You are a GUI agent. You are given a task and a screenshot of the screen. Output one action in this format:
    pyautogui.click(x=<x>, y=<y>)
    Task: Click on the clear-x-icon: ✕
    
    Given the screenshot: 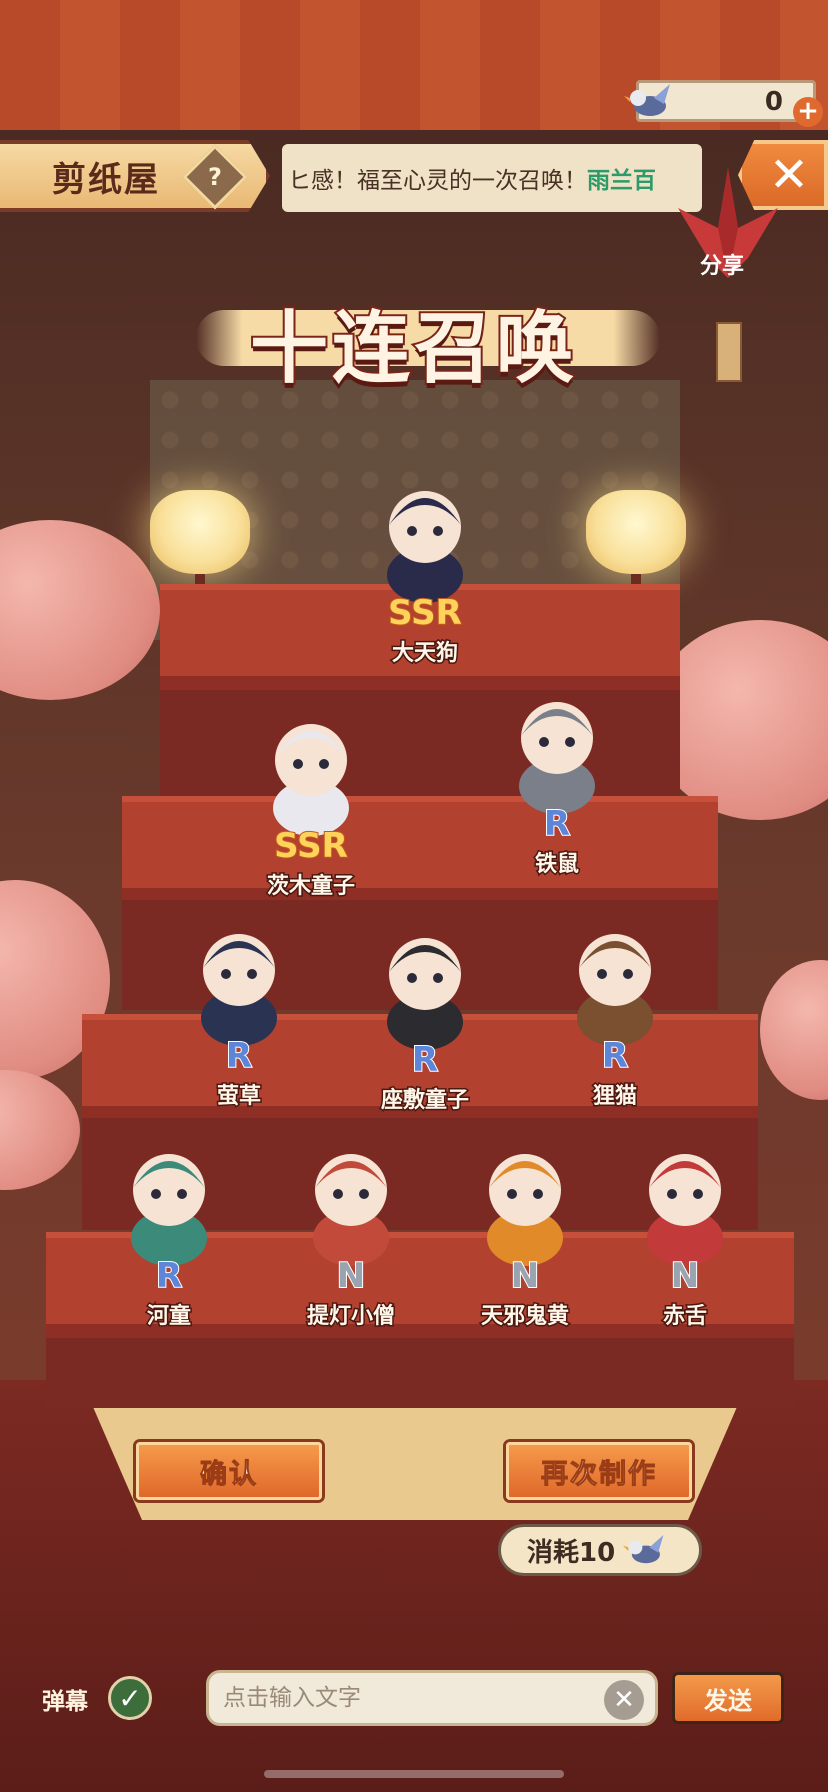 What is the action you would take?
    pyautogui.click(x=624, y=1700)
    